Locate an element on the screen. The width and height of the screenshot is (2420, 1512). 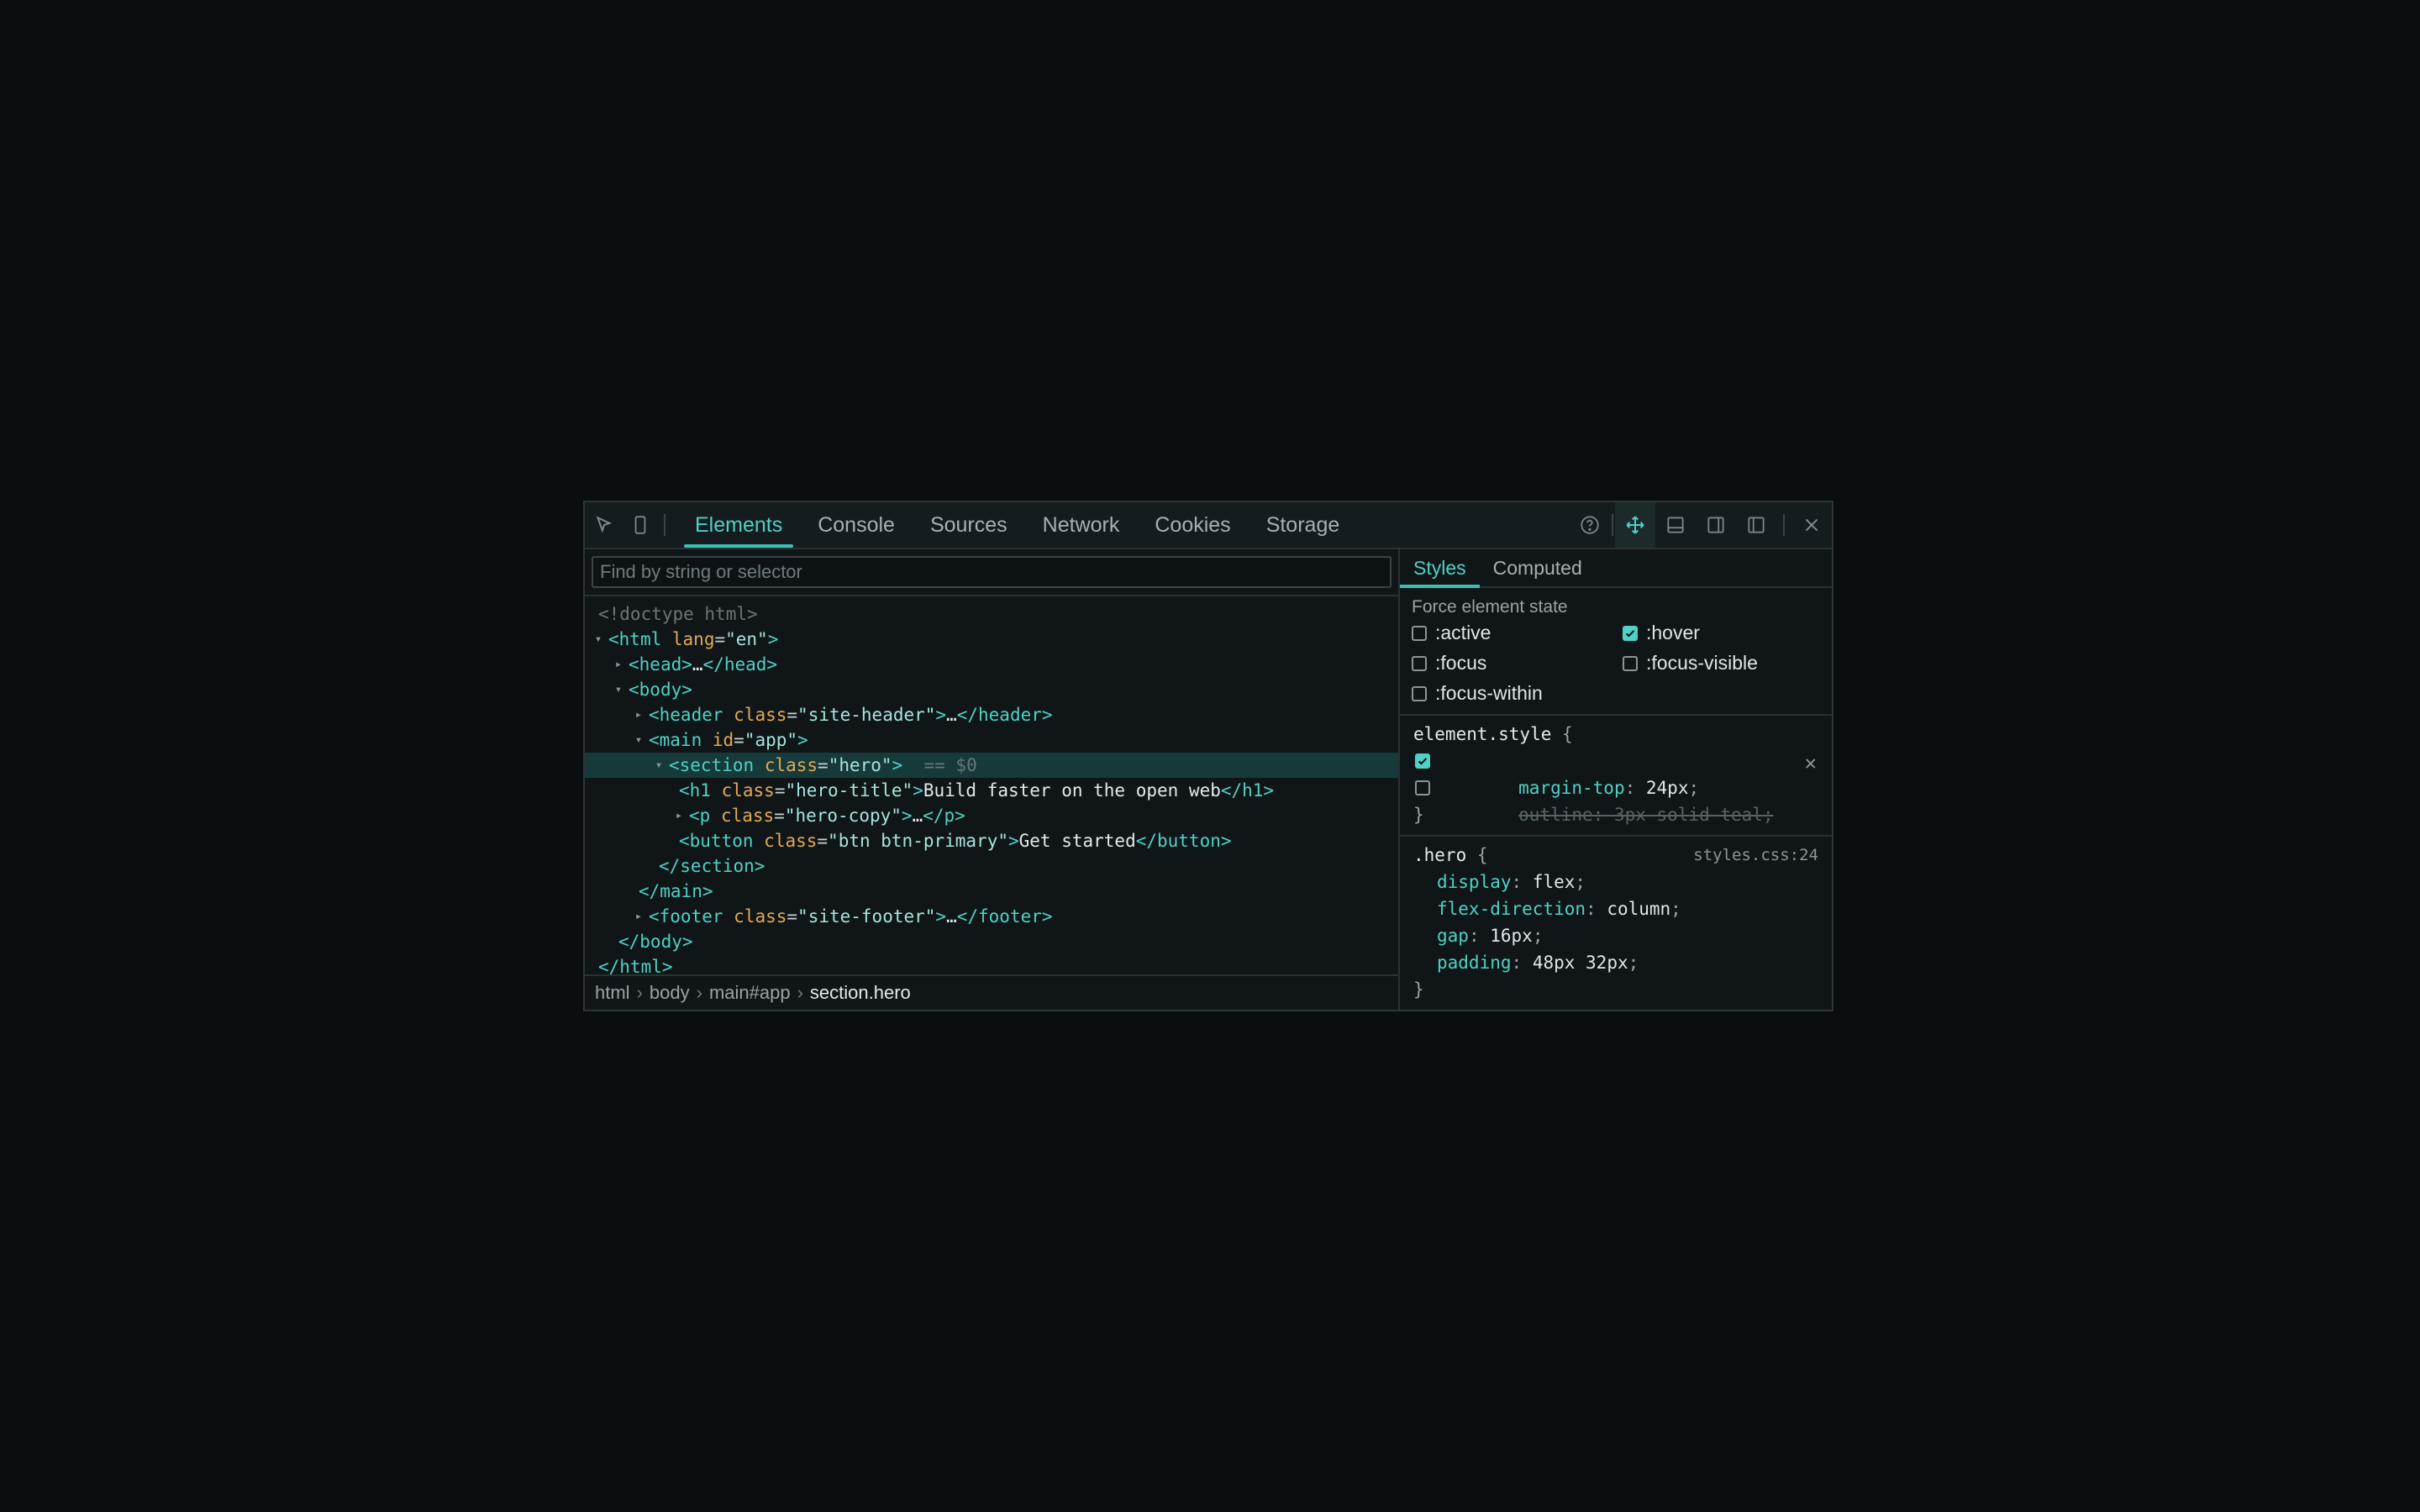
attr-value: "site-header" is located at coordinates (867, 715).